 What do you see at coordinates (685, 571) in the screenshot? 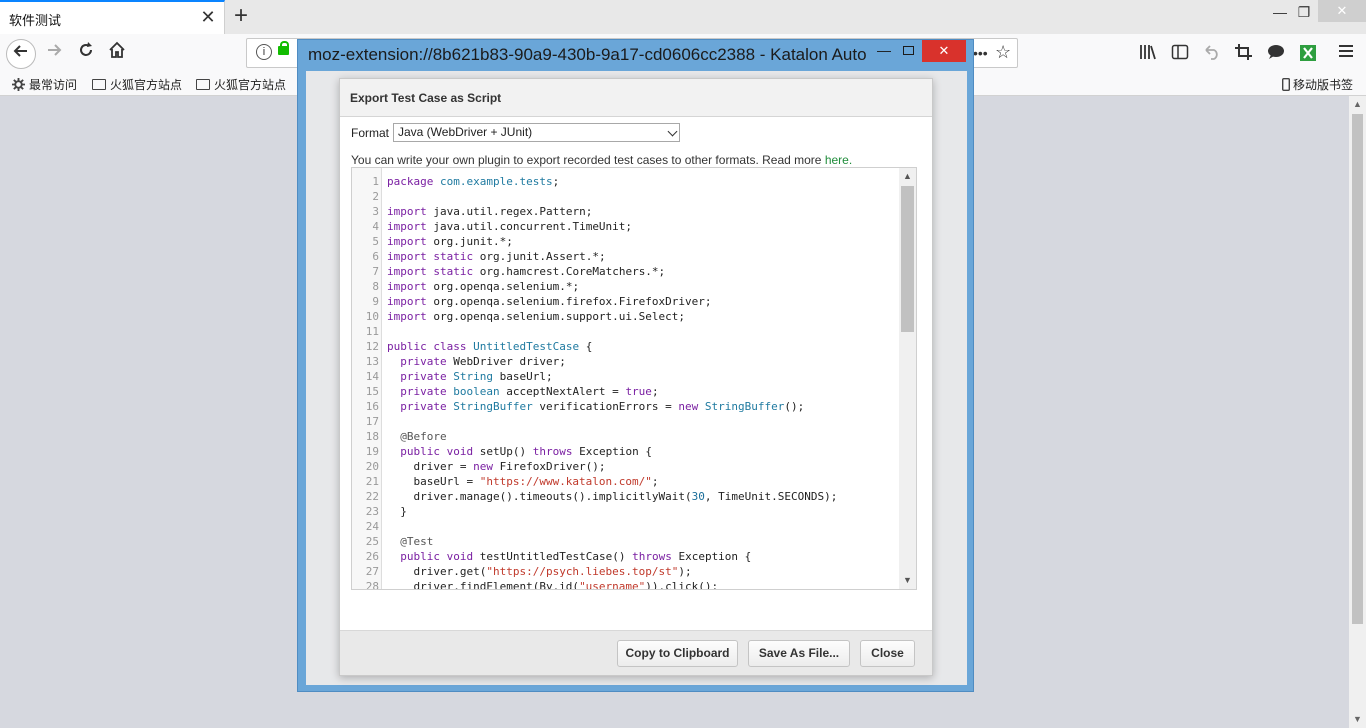
I see `code-token: );` at bounding box center [685, 571].